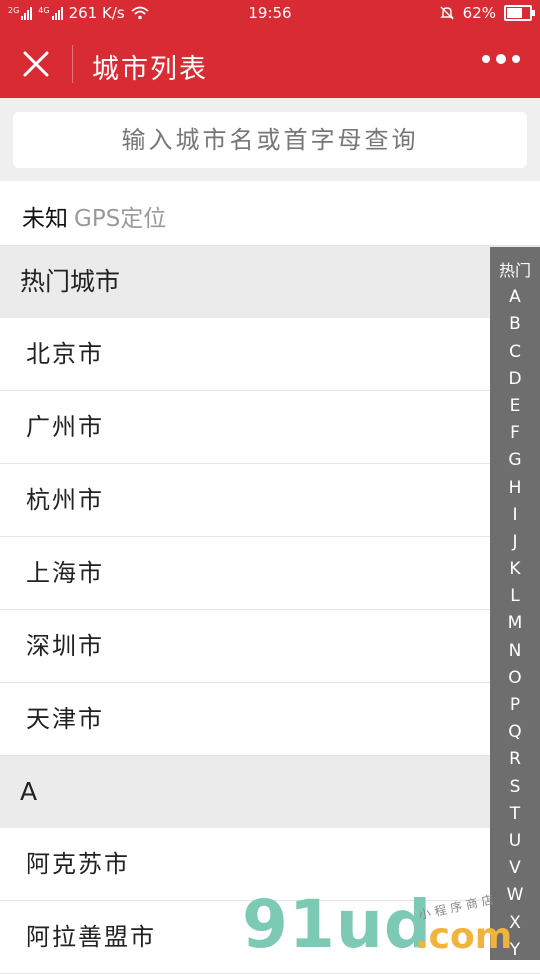 Image resolution: width=540 pixels, height=974 pixels. Describe the element at coordinates (270, 213) in the screenshot. I see `current-location-row: 未知 GPS定位` at that location.